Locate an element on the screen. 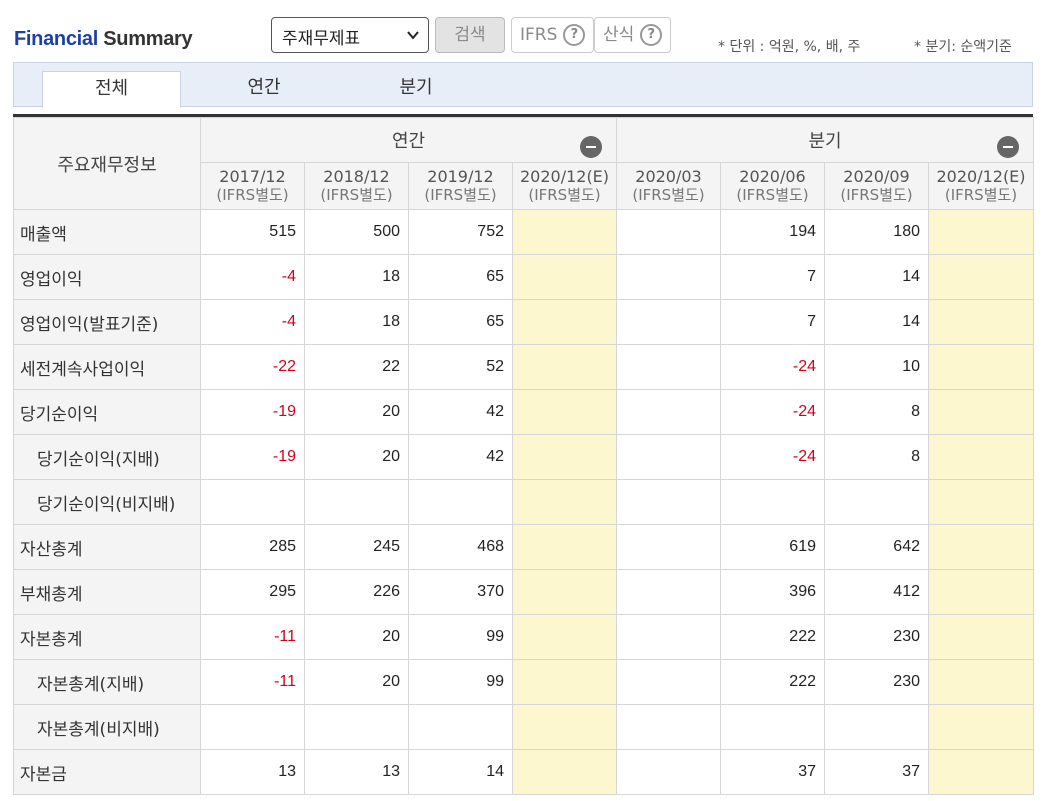 This screenshot has width=1047, height=801. tab-all: 전체 is located at coordinates (111, 89).